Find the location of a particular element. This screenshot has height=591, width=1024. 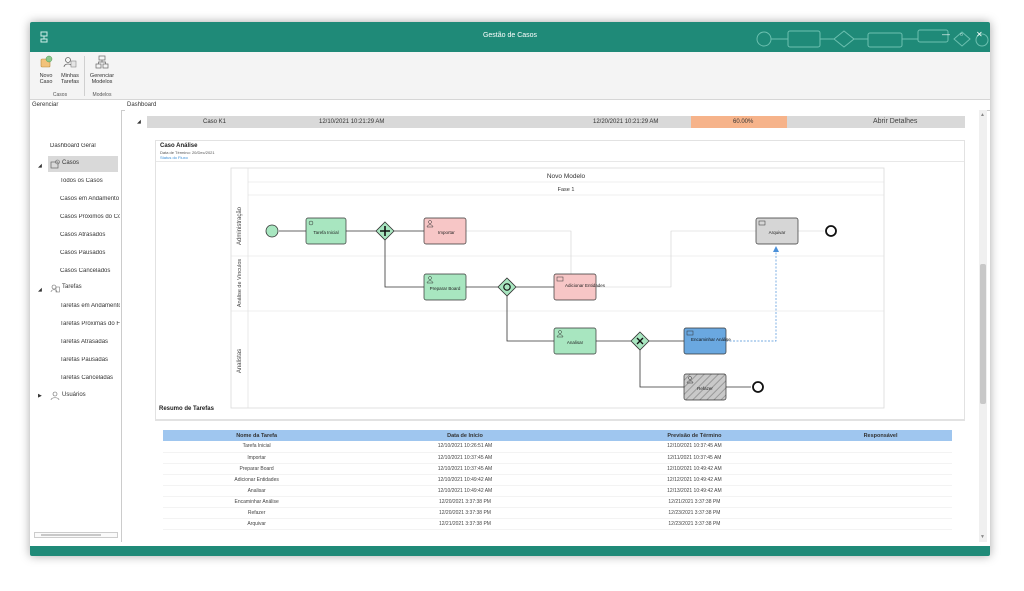

task-refazer: Refazer is located at coordinates (705, 387).